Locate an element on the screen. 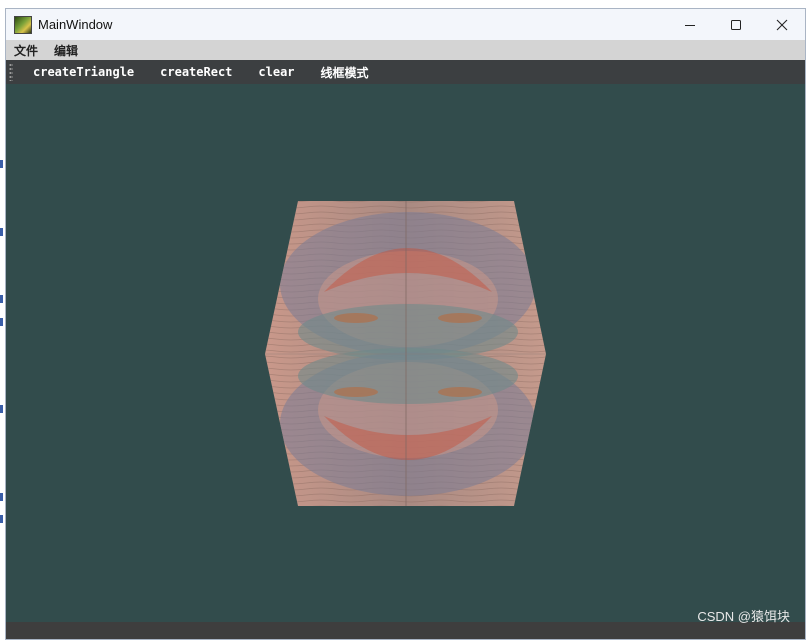 This screenshot has width=806, height=640. menu-file: 文件 is located at coordinates (26, 50).